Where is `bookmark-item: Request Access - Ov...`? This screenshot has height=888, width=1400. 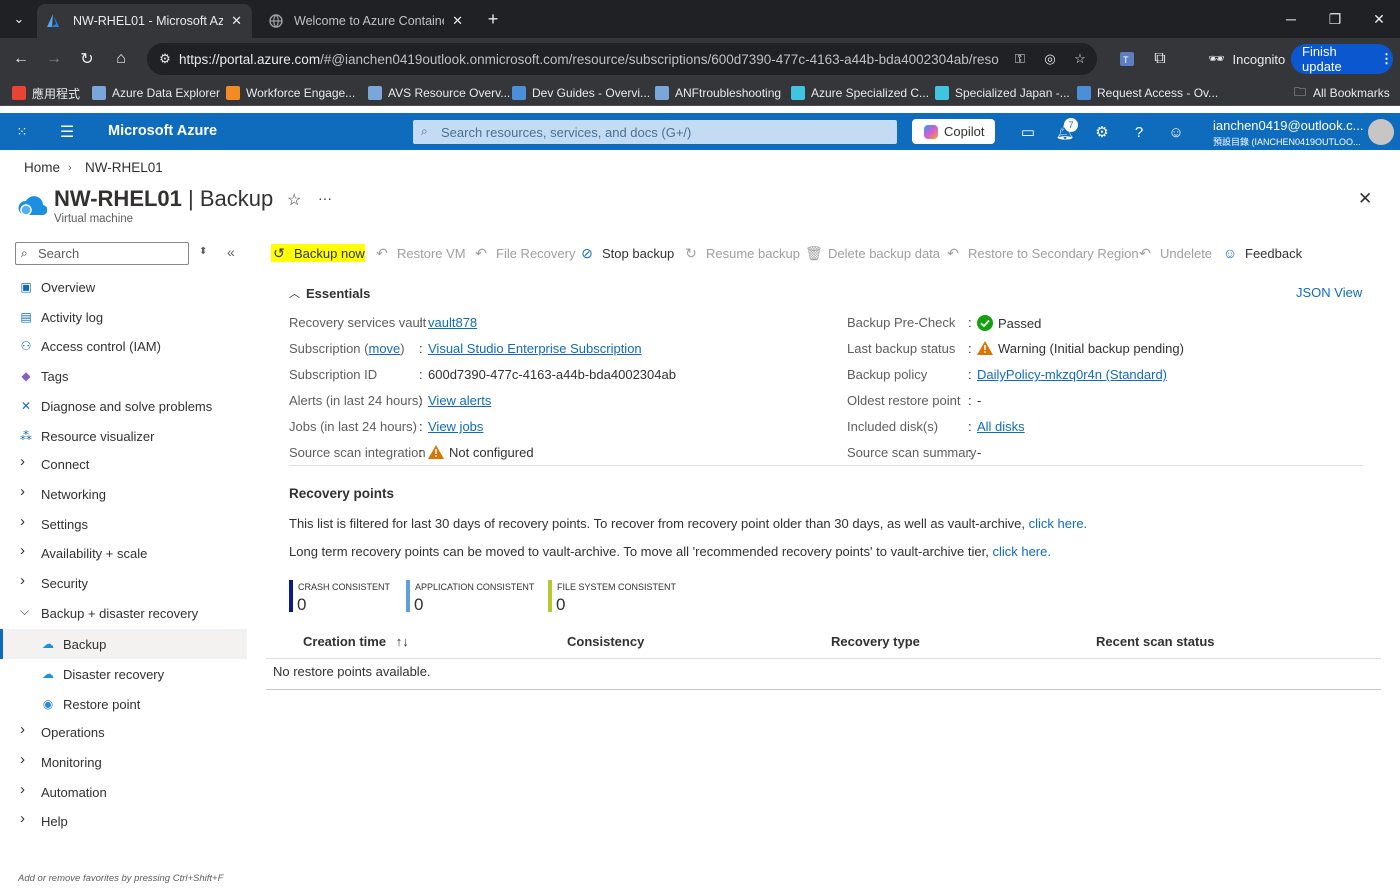
bookmark-item: Request Access - Ov... is located at coordinates (1147, 93).